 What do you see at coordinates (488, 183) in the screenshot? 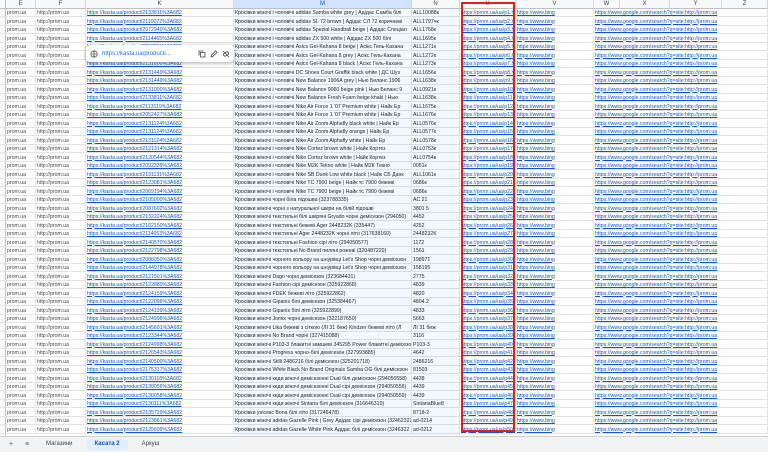
I see `cell-u: https://prom.ua/ua/p21.html` at bounding box center [488, 183].